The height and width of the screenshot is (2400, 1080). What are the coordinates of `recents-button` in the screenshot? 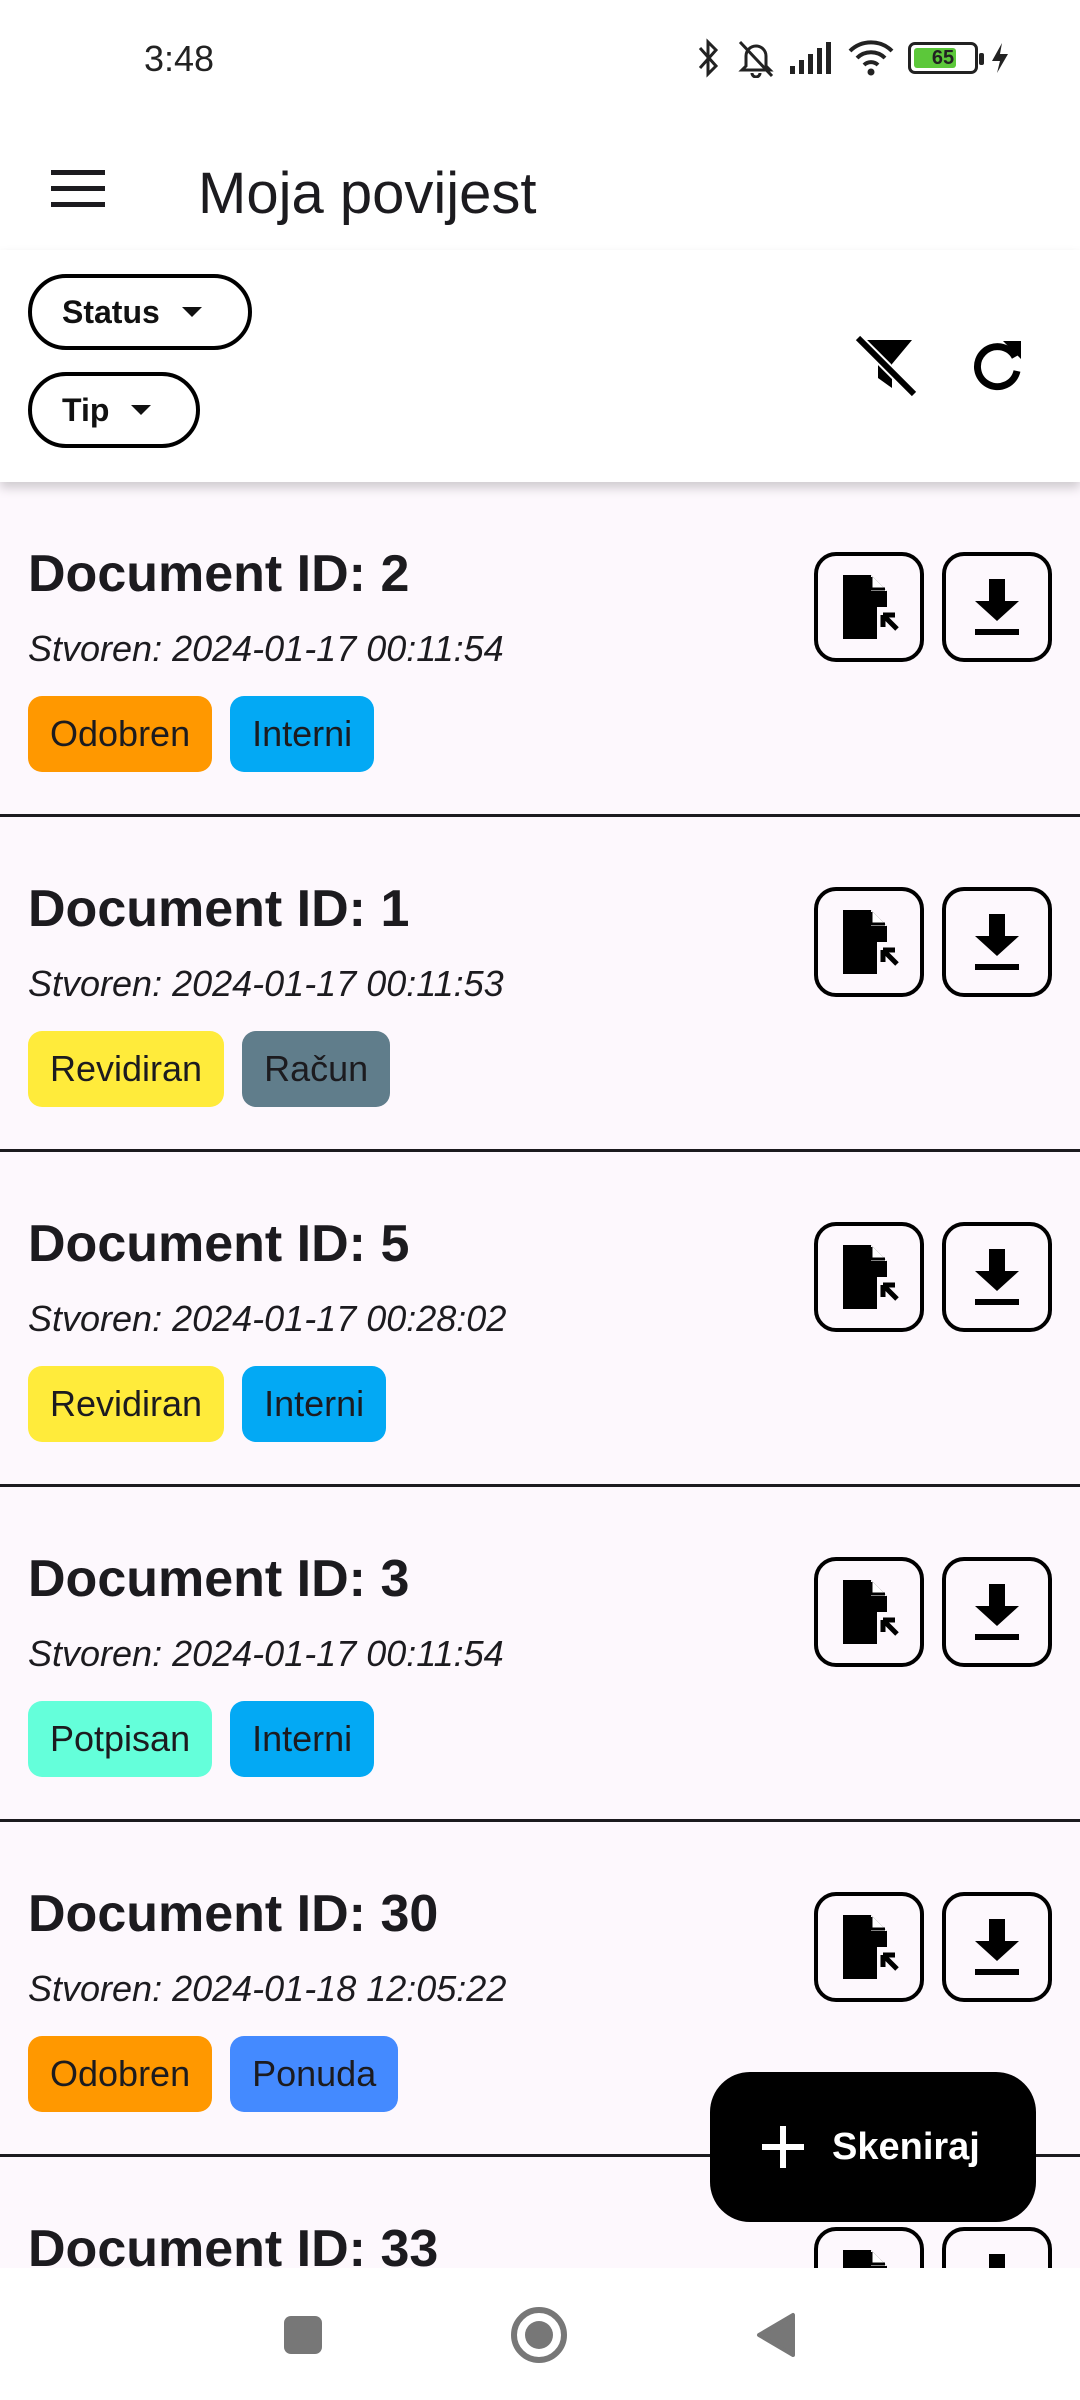 It's located at (303, 2335).